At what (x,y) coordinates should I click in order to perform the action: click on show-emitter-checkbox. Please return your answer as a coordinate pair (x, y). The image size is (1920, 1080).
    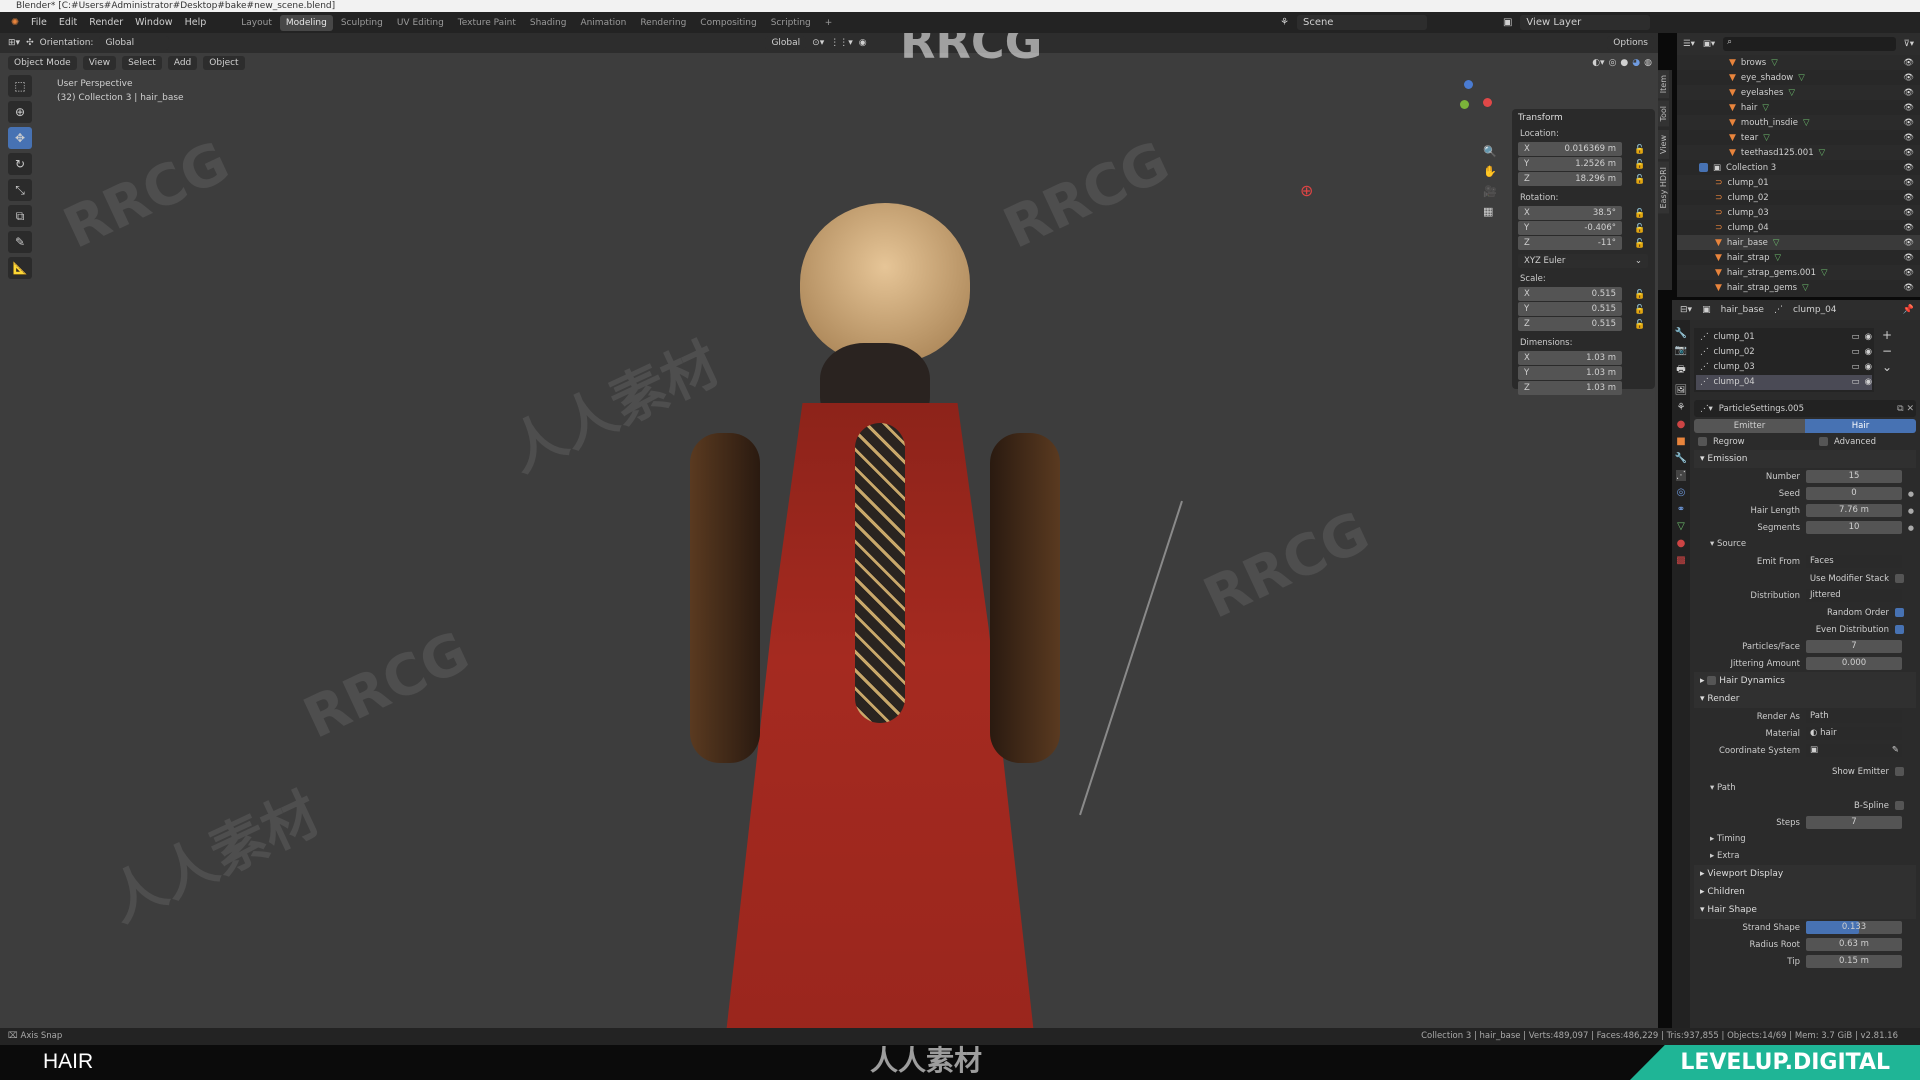
    Looking at the image, I should click on (1899, 771).